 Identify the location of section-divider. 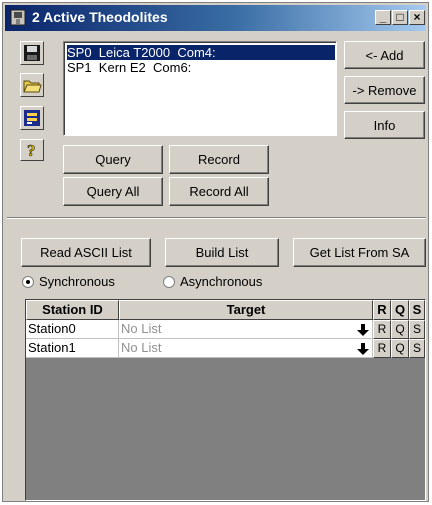
(216, 218).